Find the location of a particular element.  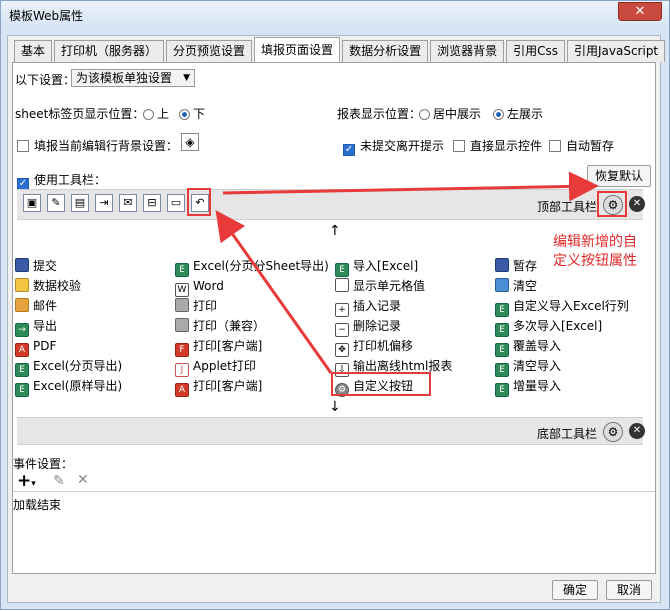

annotation-line-2: 定义按钮属性 is located at coordinates (595, 261).